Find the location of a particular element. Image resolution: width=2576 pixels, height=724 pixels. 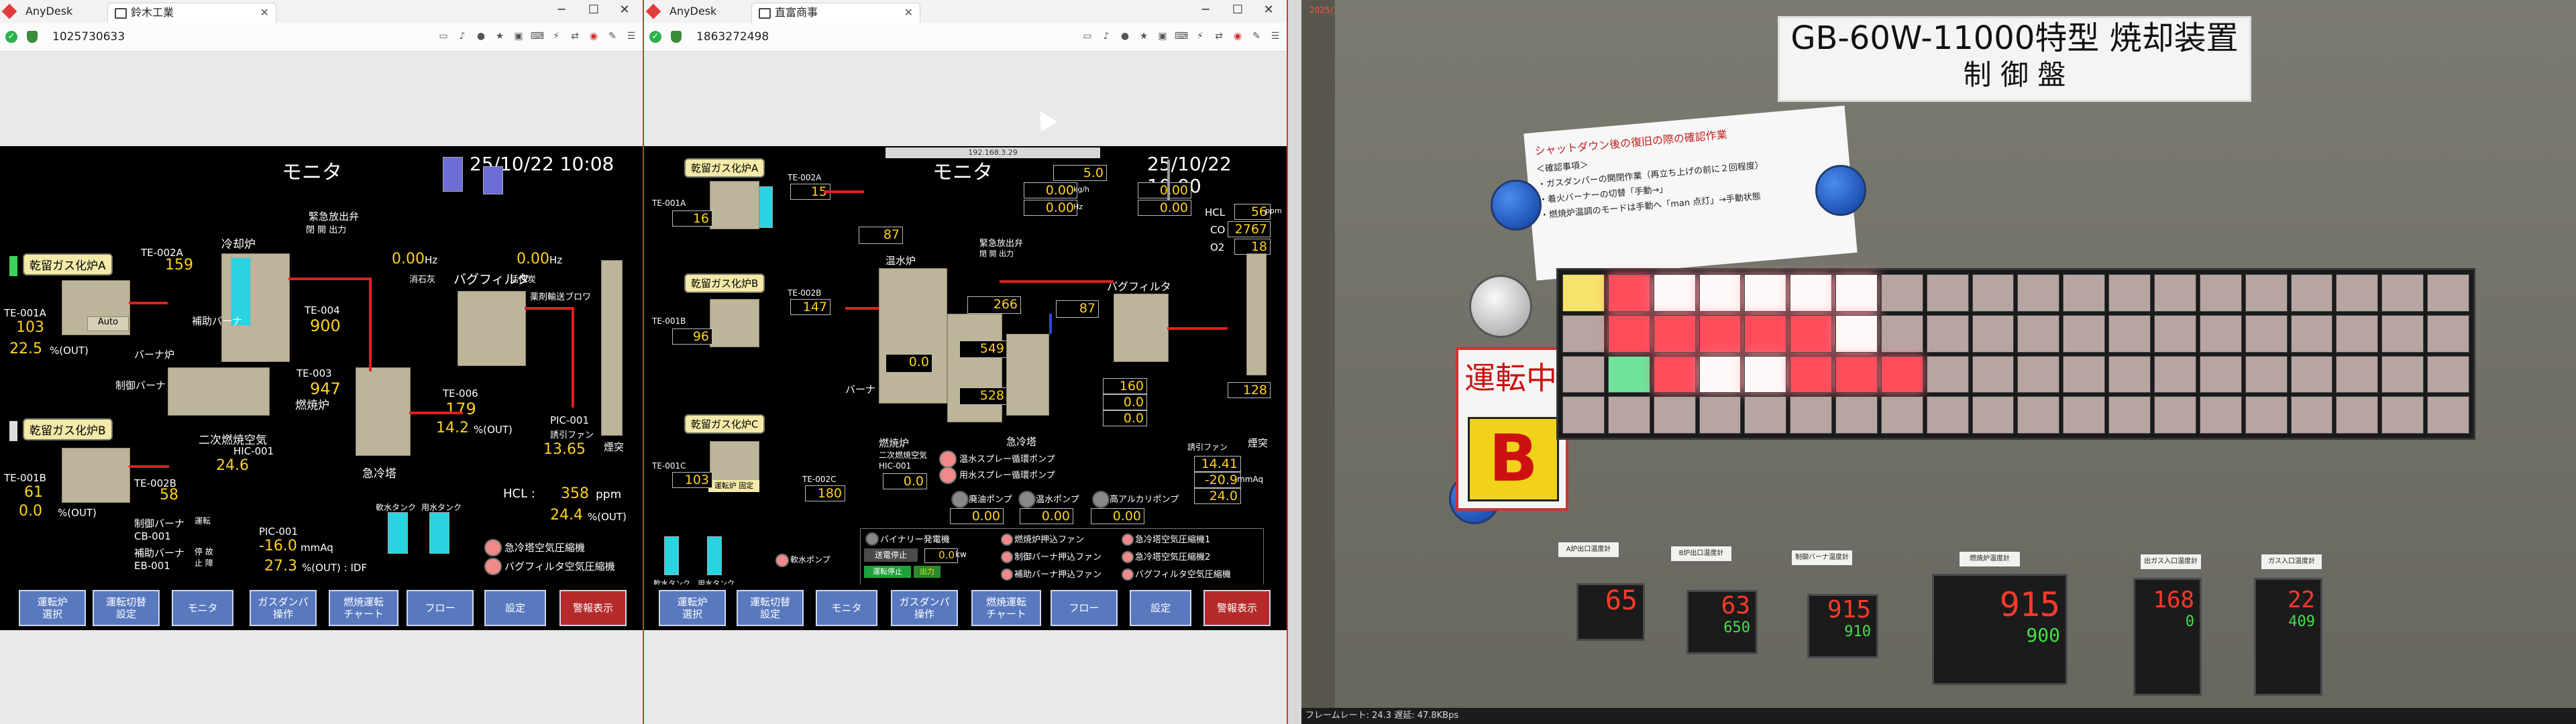

slaked-lime-label: 消石灰 is located at coordinates (422, 280).